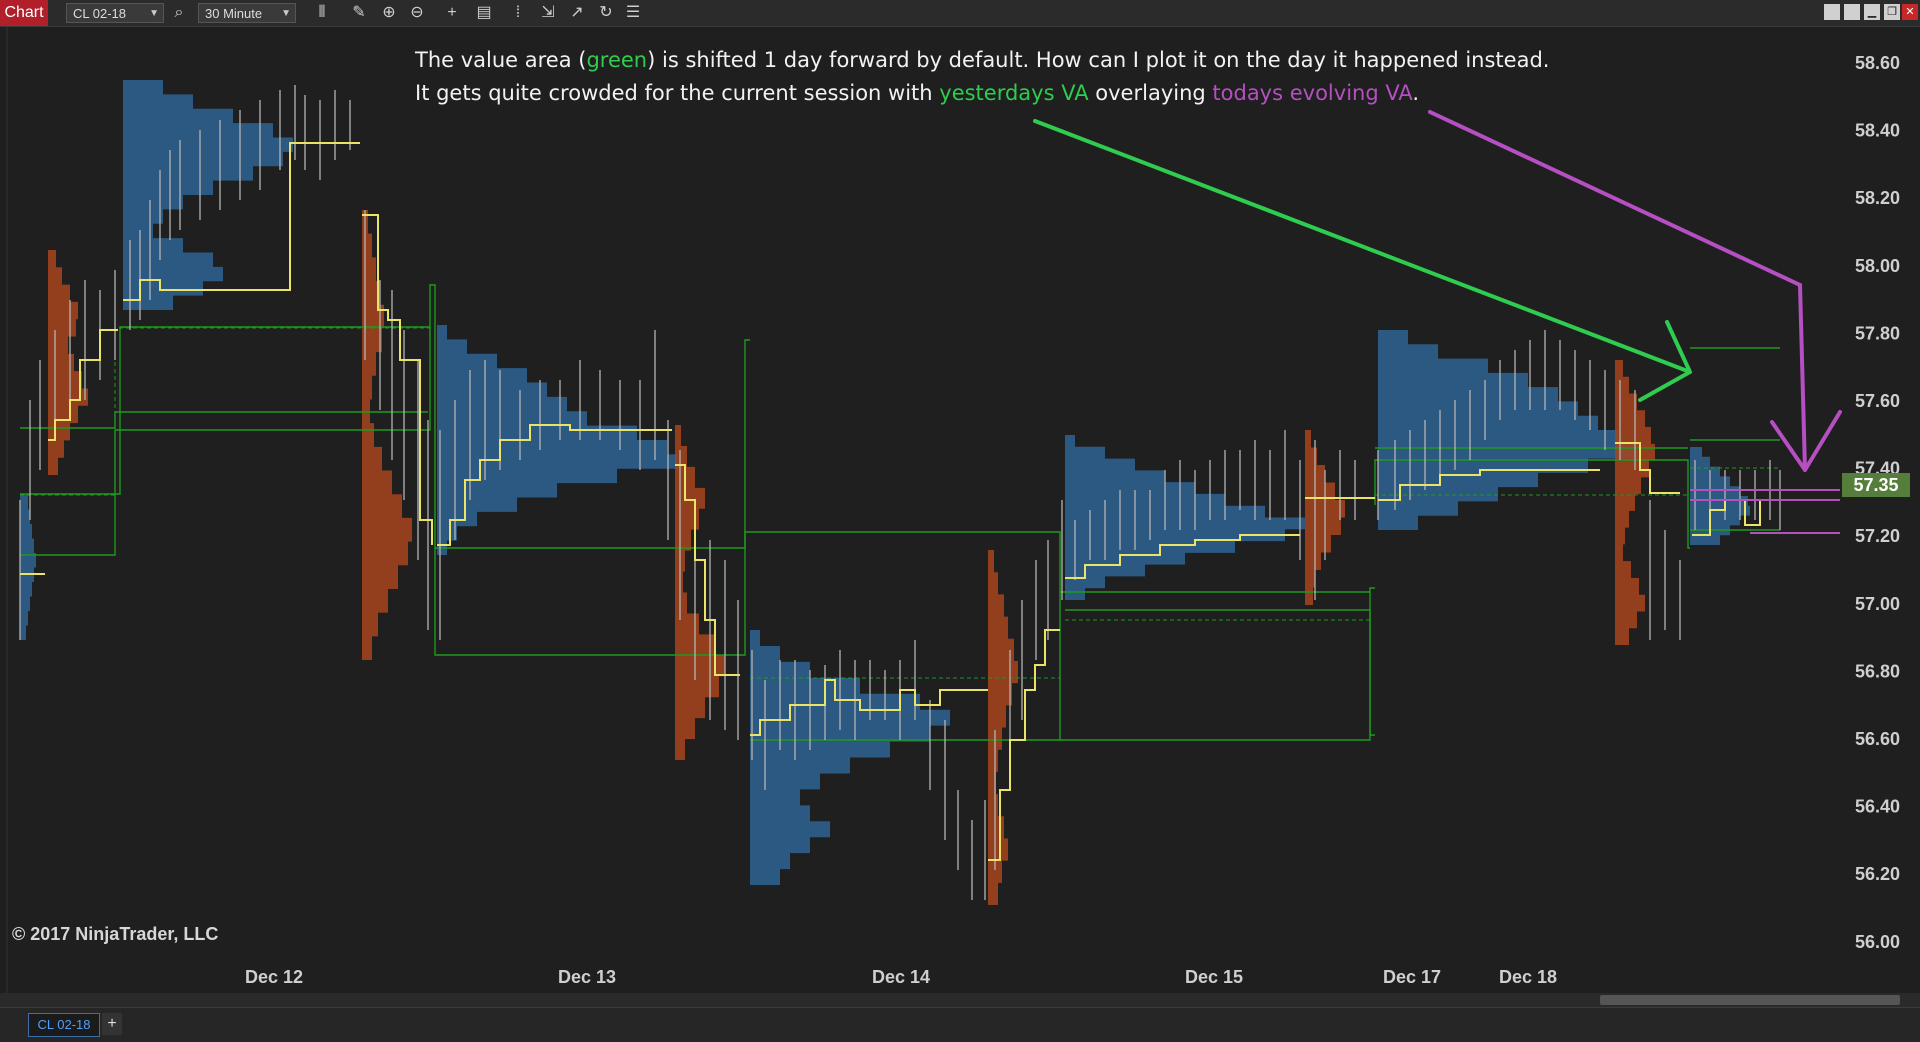 The image size is (1920, 1042). What do you see at coordinates (1877, 604) in the screenshot?
I see `price-label: 57.00` at bounding box center [1877, 604].